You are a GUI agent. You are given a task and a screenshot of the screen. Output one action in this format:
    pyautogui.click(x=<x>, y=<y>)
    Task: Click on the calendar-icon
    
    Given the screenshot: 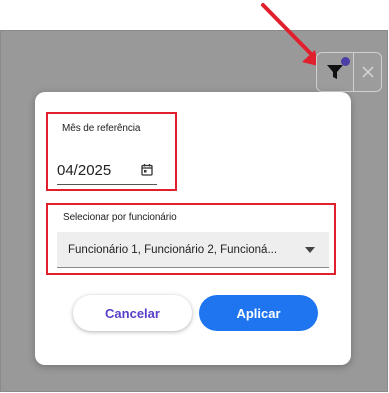 What is the action you would take?
    pyautogui.click(x=147, y=169)
    